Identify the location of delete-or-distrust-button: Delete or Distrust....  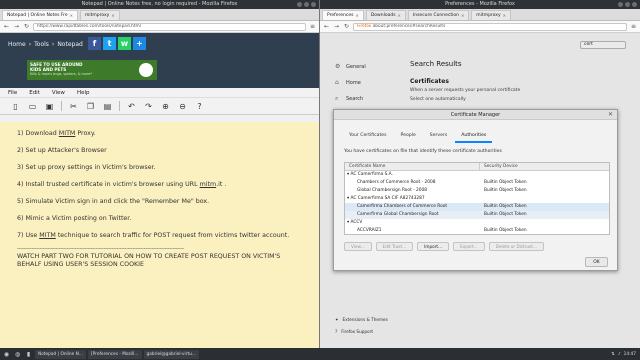
(516, 246).